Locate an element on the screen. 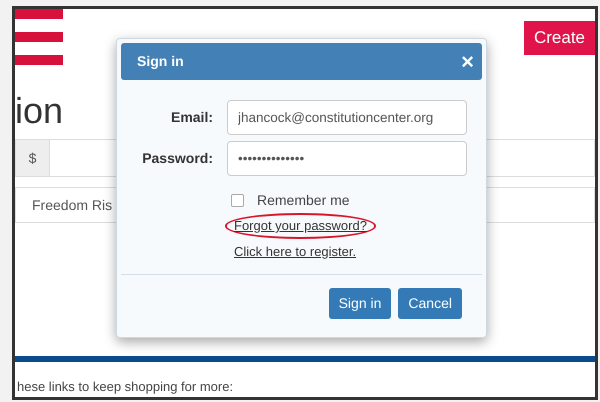 This screenshot has width=600, height=402. page-heading: ion is located at coordinates (39, 111).